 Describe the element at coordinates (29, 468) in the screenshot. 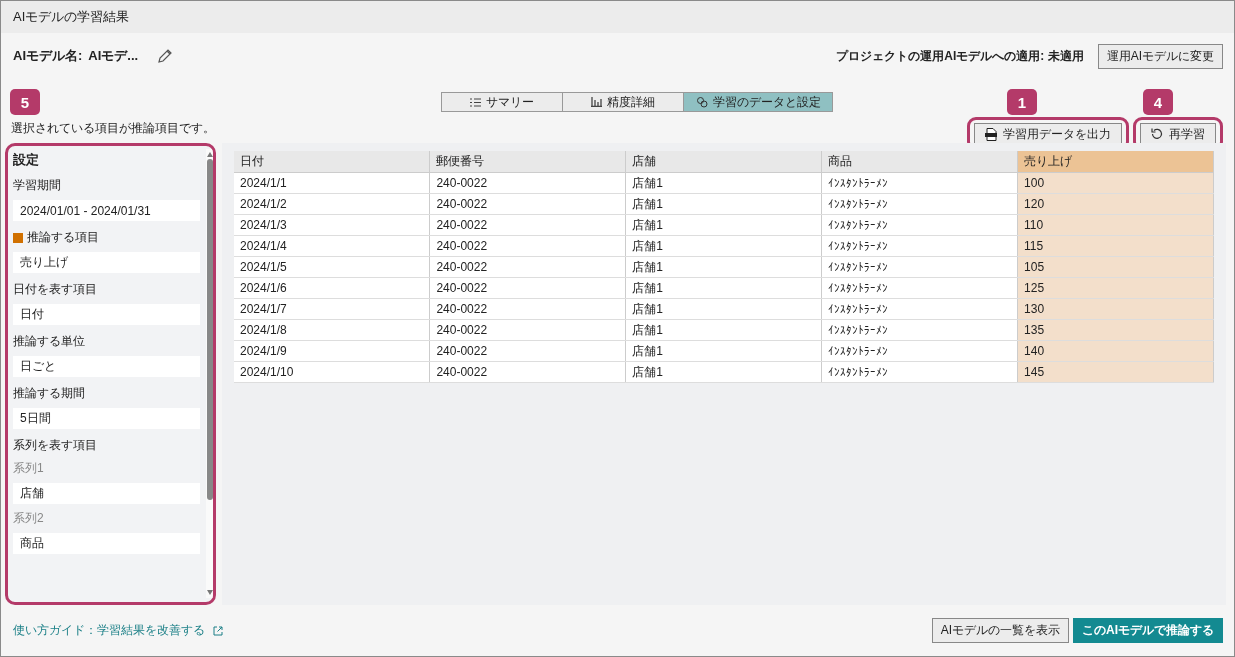

I see `sub-label: 系列1` at that location.